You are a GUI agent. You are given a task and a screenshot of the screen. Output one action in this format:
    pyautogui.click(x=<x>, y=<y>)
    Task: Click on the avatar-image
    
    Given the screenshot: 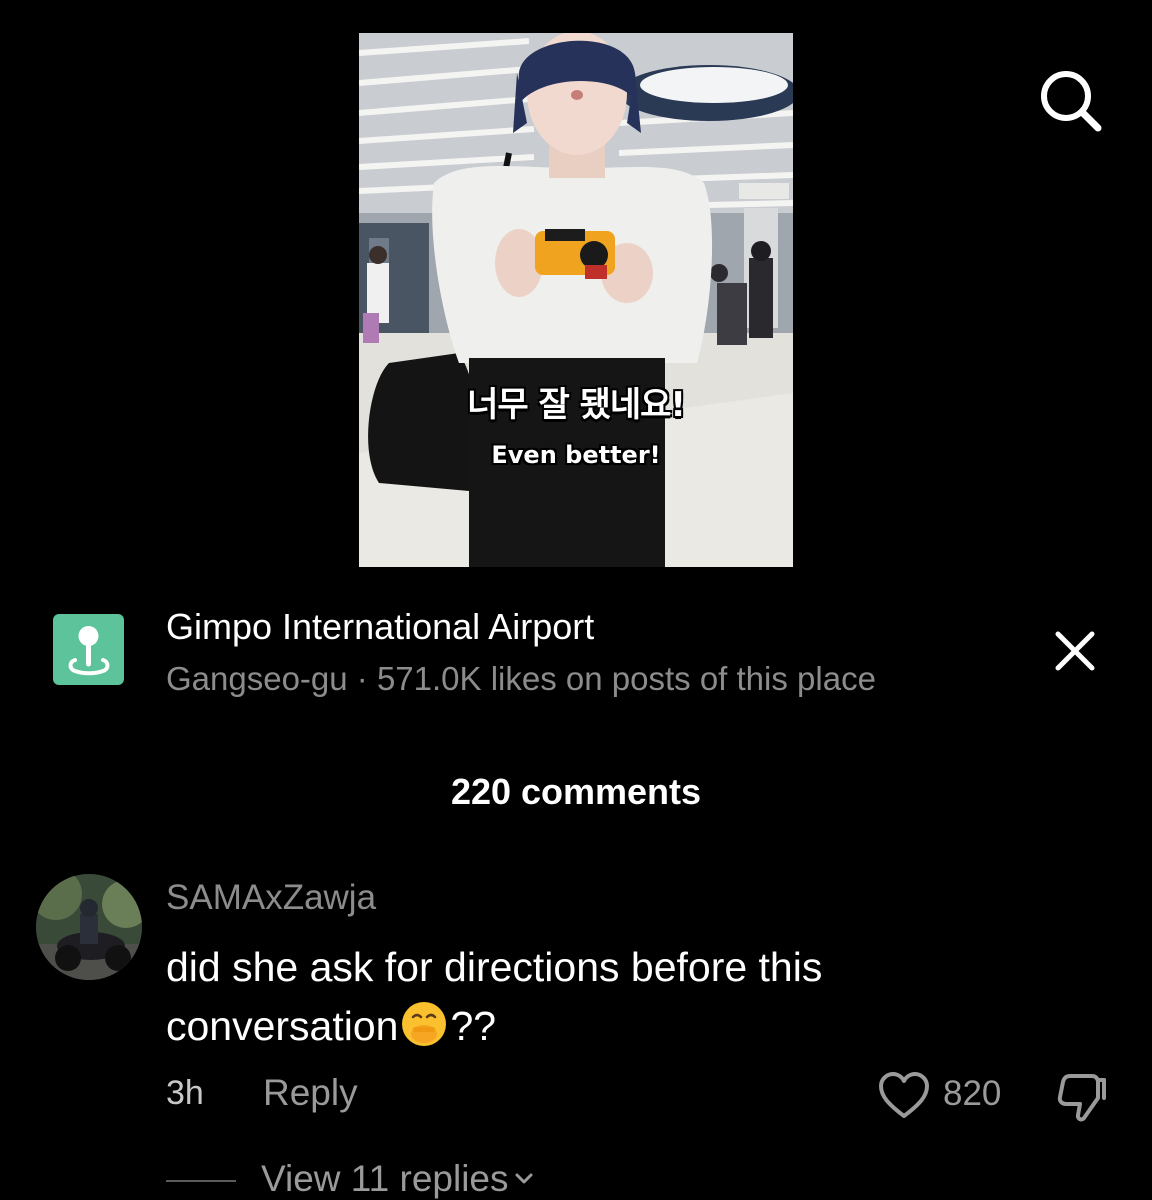 What is the action you would take?
    pyautogui.click(x=89, y=927)
    